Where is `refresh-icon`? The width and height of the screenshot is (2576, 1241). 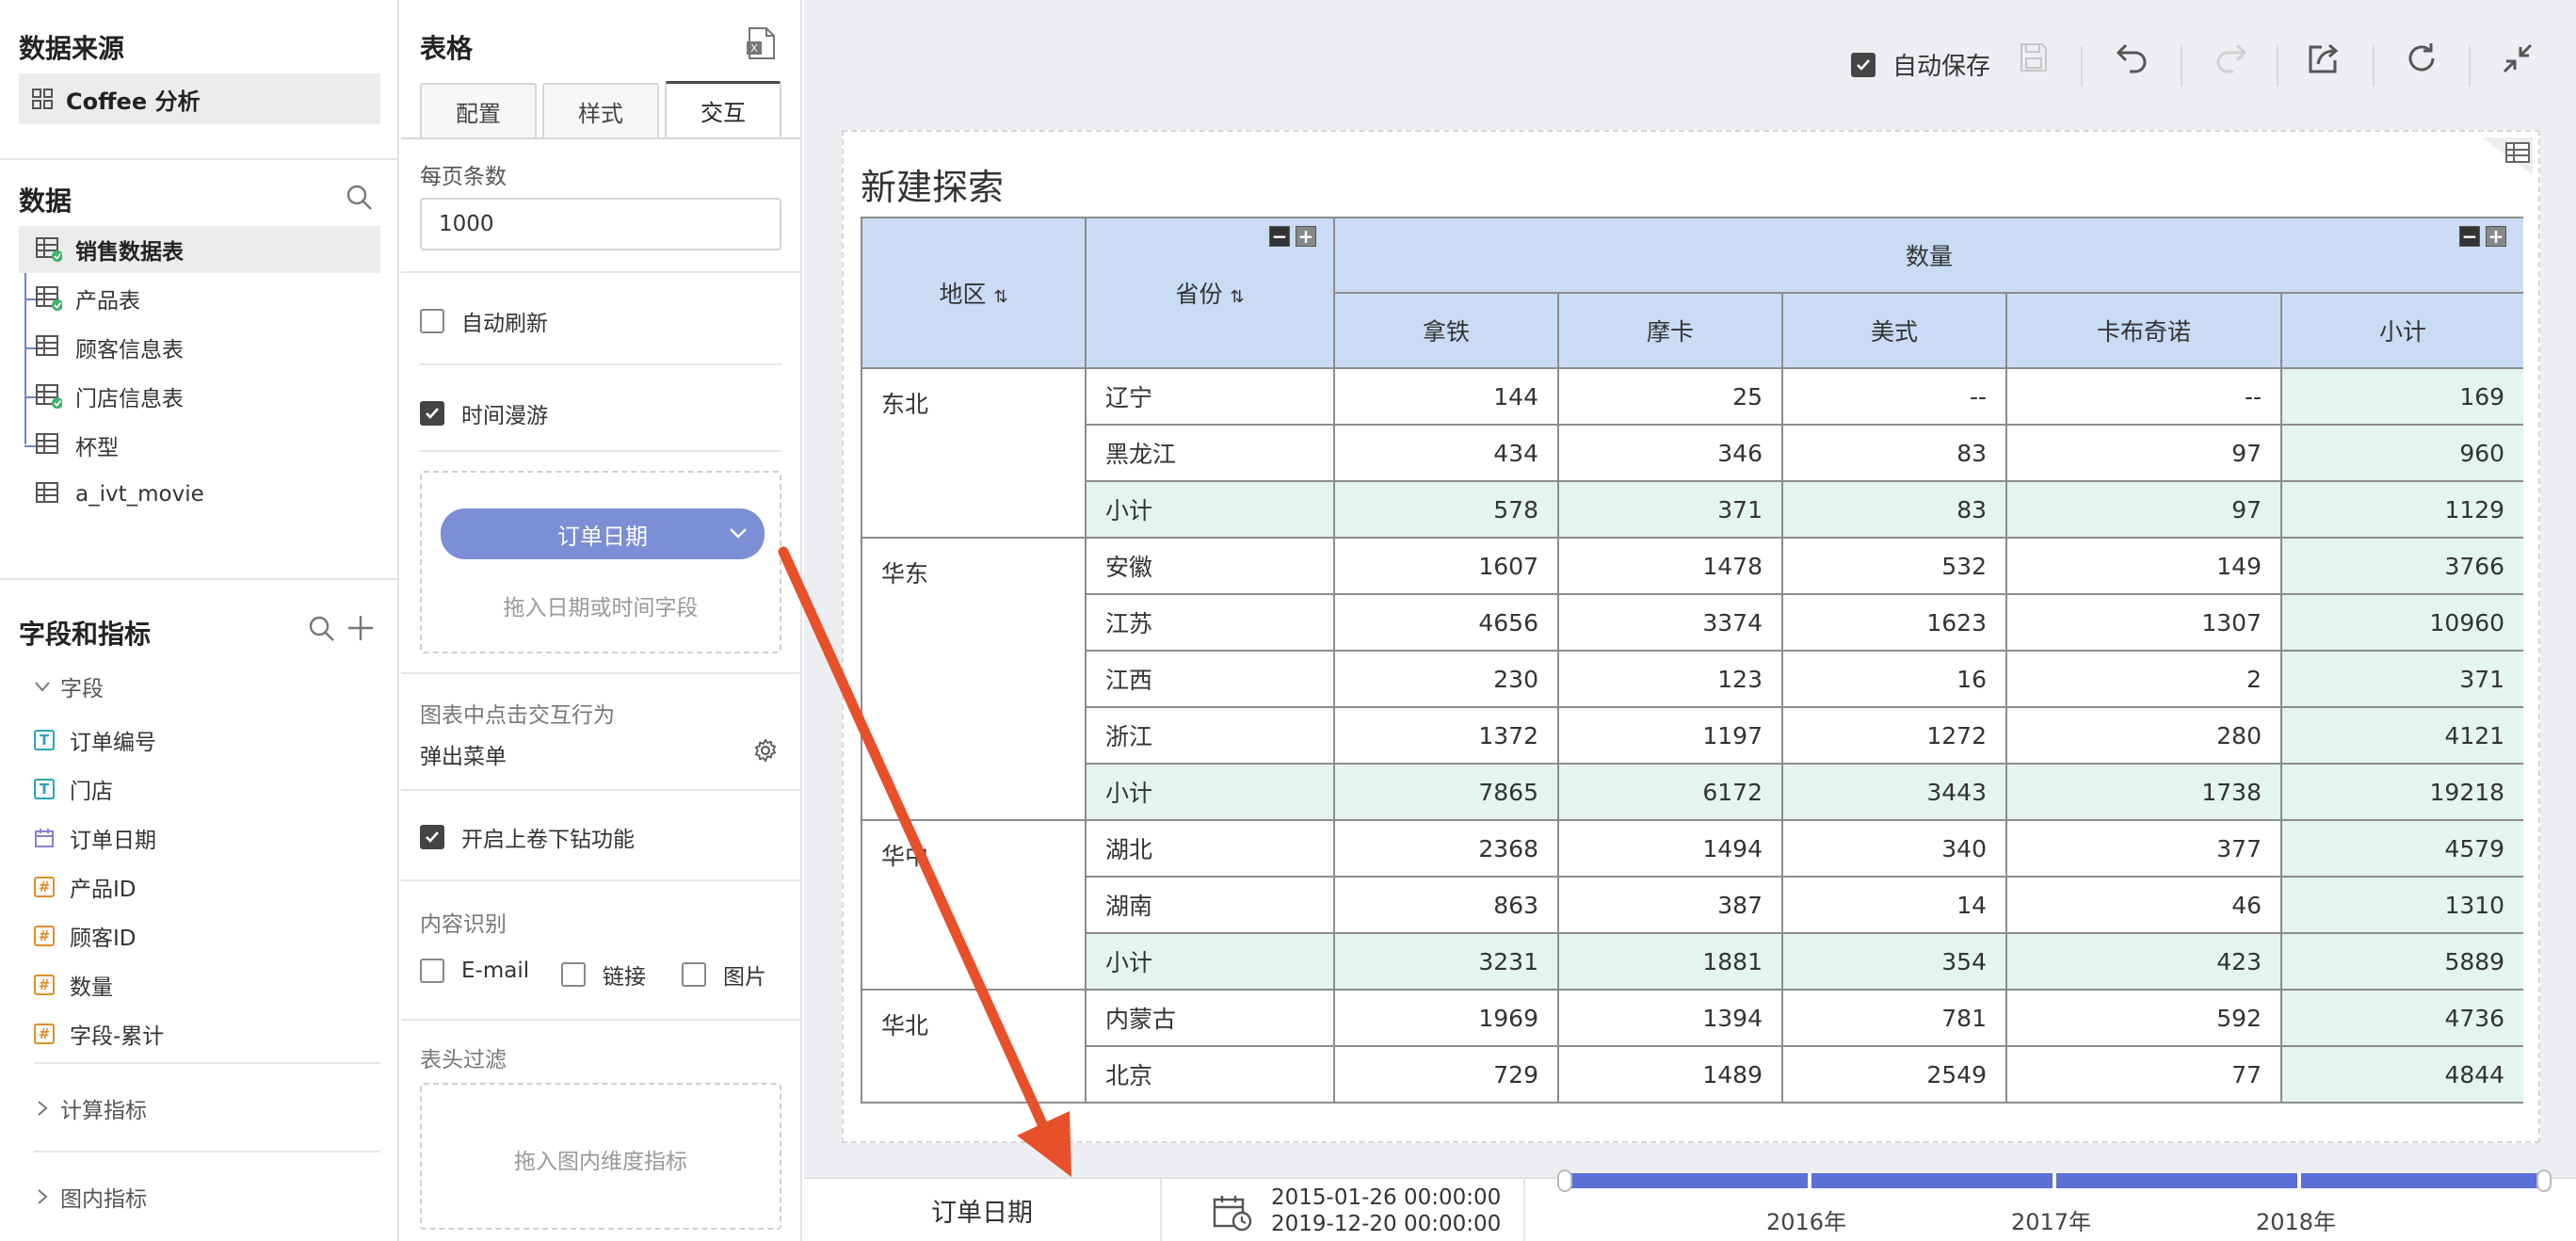 refresh-icon is located at coordinates (2422, 58).